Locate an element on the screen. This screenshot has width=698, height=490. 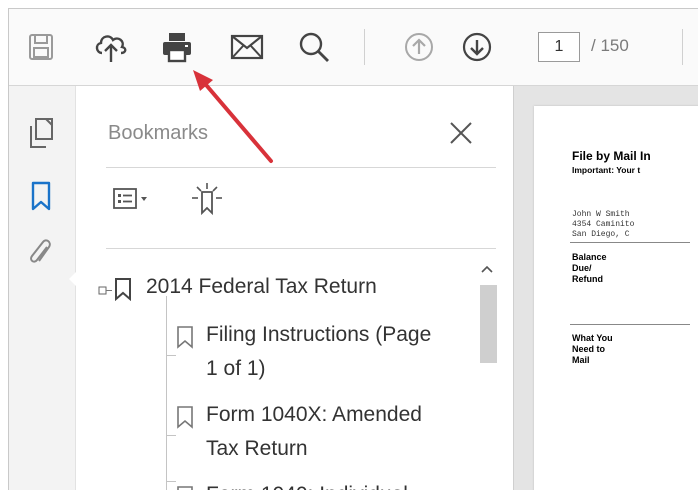
save-icon is located at coordinates (41, 47).